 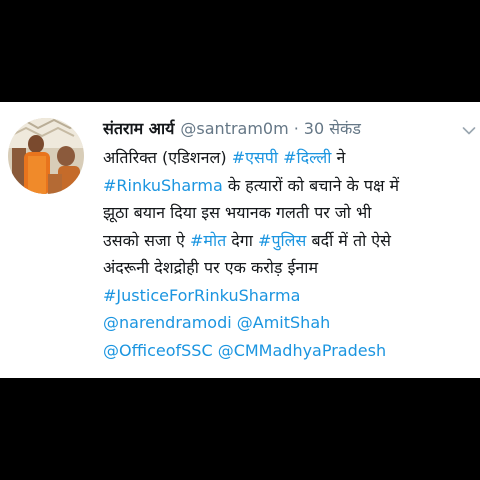 I want to click on hashtag-link: #दिल्ली, so click(x=307, y=157).